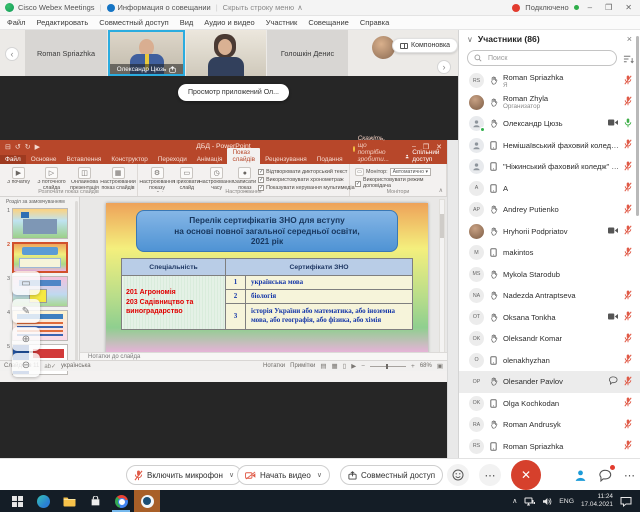  Describe the element at coordinates (210, 159) in the screenshot. I see `ppt-tab: Анімація` at that location.